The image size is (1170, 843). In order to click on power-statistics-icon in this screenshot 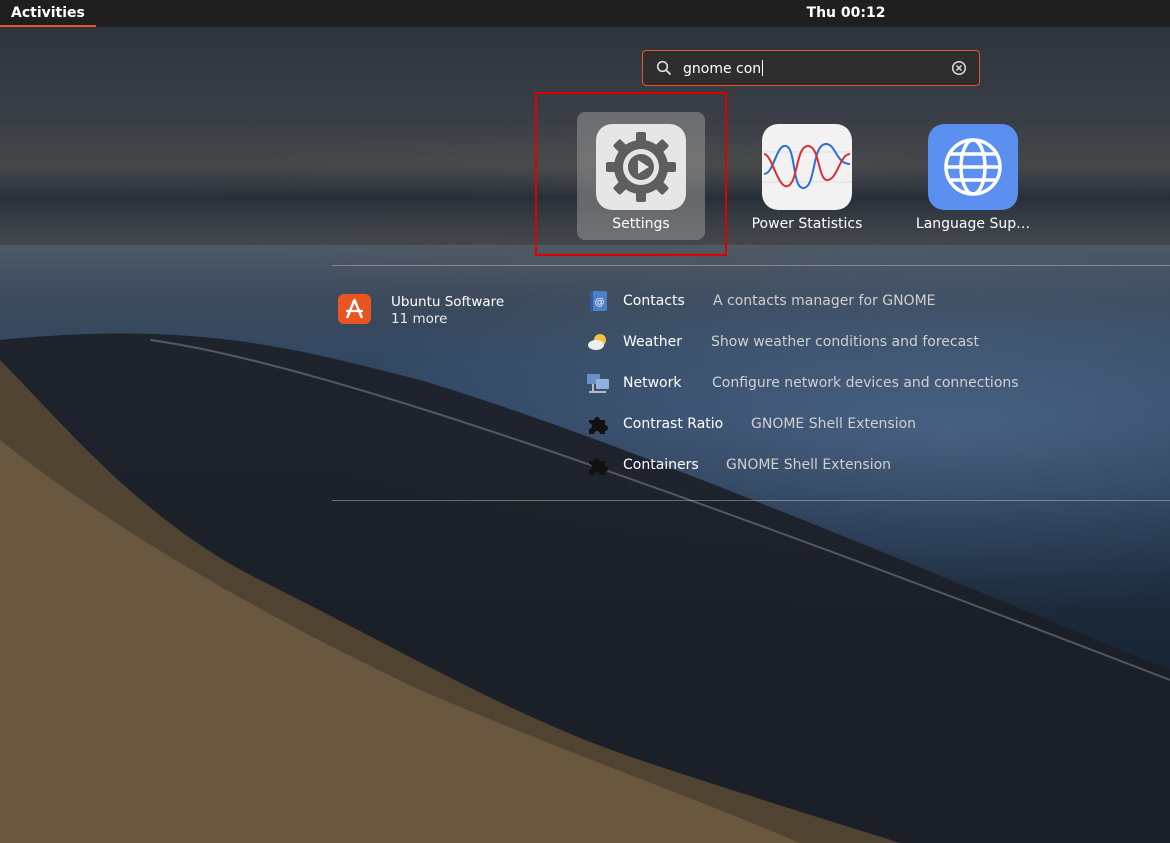, I will do `click(807, 167)`.